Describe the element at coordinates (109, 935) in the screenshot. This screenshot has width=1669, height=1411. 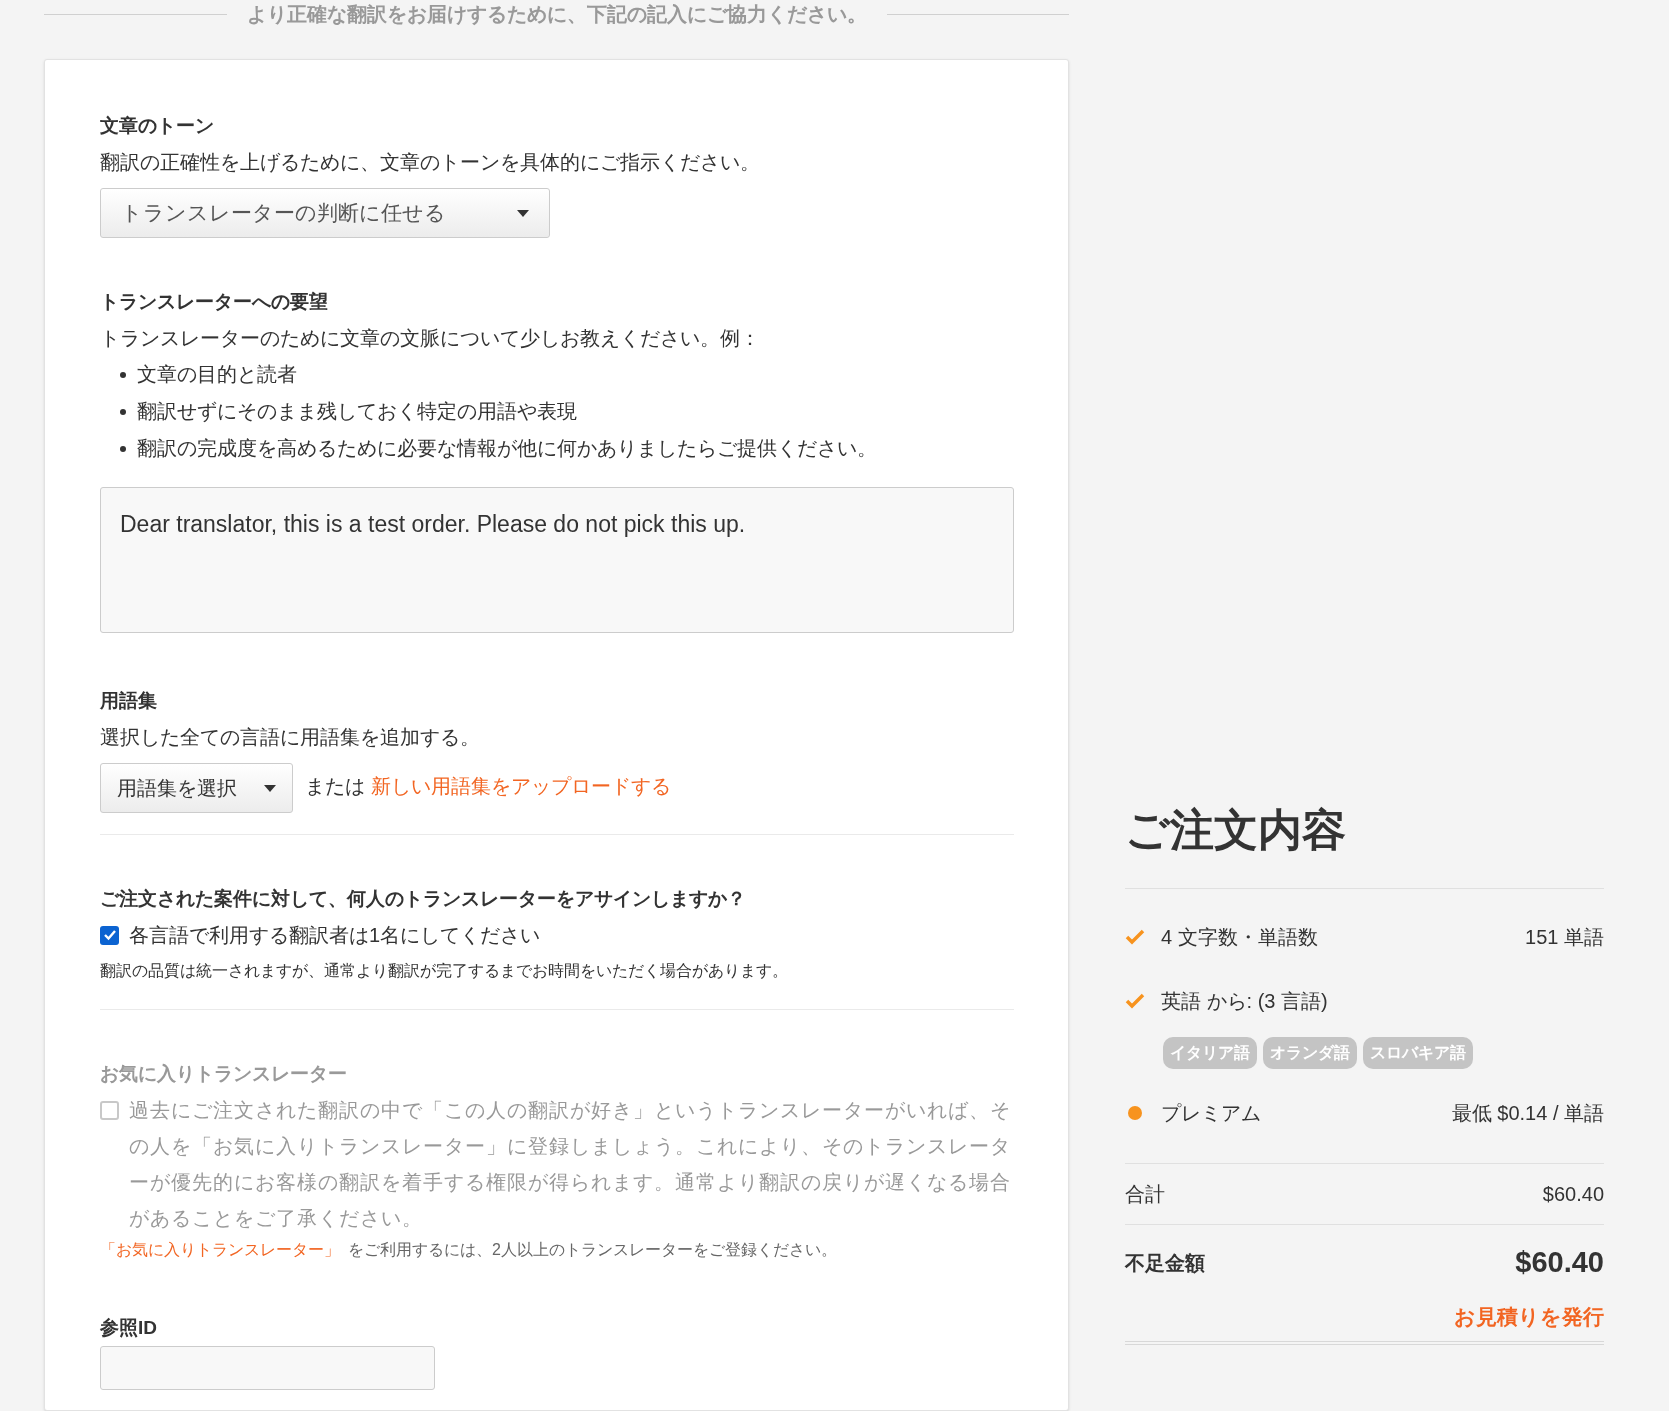
I see `checkbox` at that location.